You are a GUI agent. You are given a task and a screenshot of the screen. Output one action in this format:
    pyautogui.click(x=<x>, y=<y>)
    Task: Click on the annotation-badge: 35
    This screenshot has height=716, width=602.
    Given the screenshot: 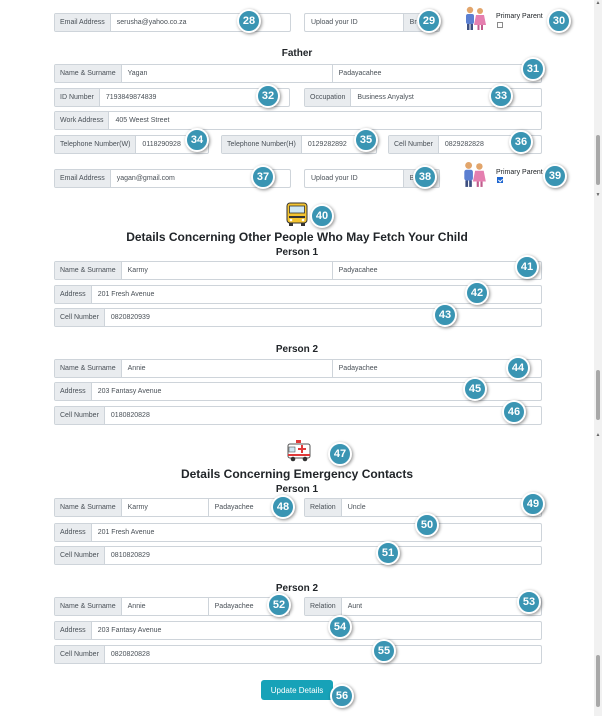 What is the action you would take?
    pyautogui.click(x=366, y=140)
    